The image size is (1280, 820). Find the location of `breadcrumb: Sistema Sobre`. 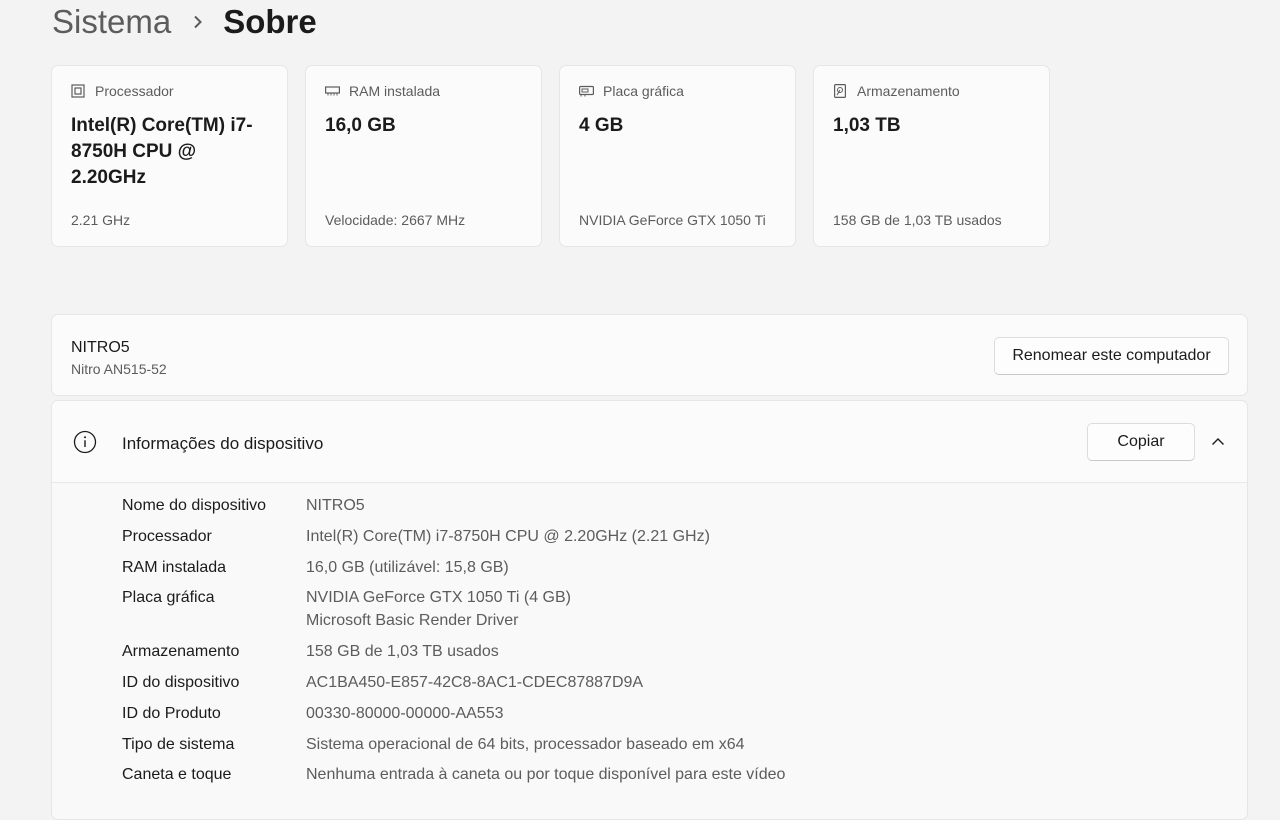

breadcrumb: Sistema Sobre is located at coordinates (184, 22).